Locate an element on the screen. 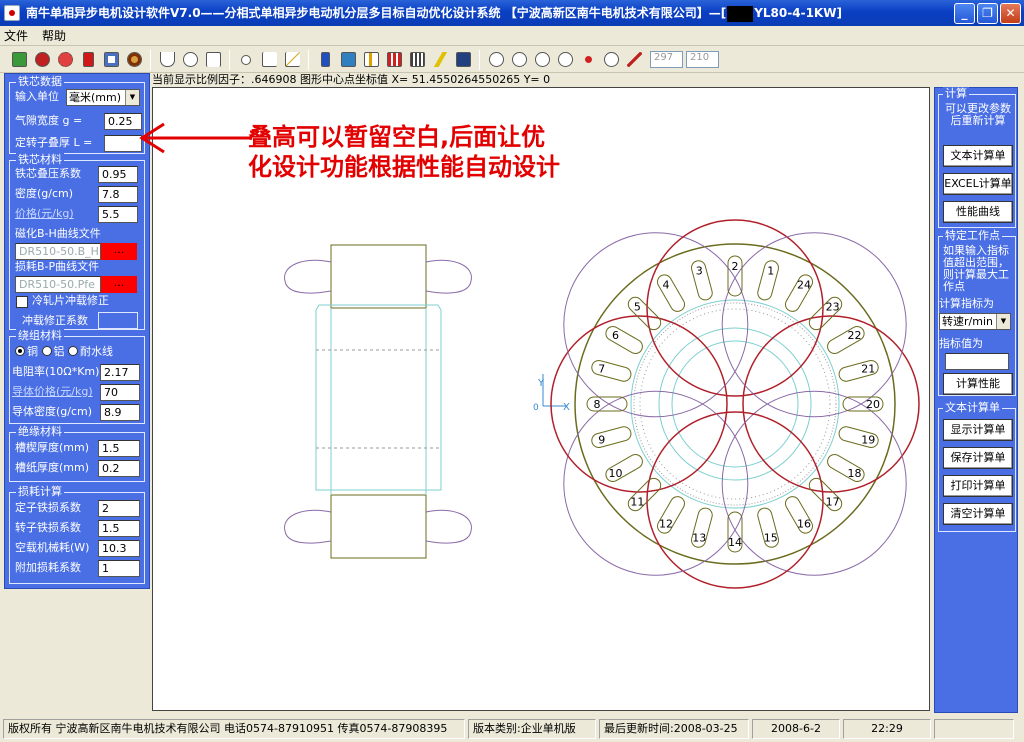 The width and height of the screenshot is (1024, 742). annotation-line-1: 叠高可以暂留空白,后面让优 is located at coordinates (397, 137).